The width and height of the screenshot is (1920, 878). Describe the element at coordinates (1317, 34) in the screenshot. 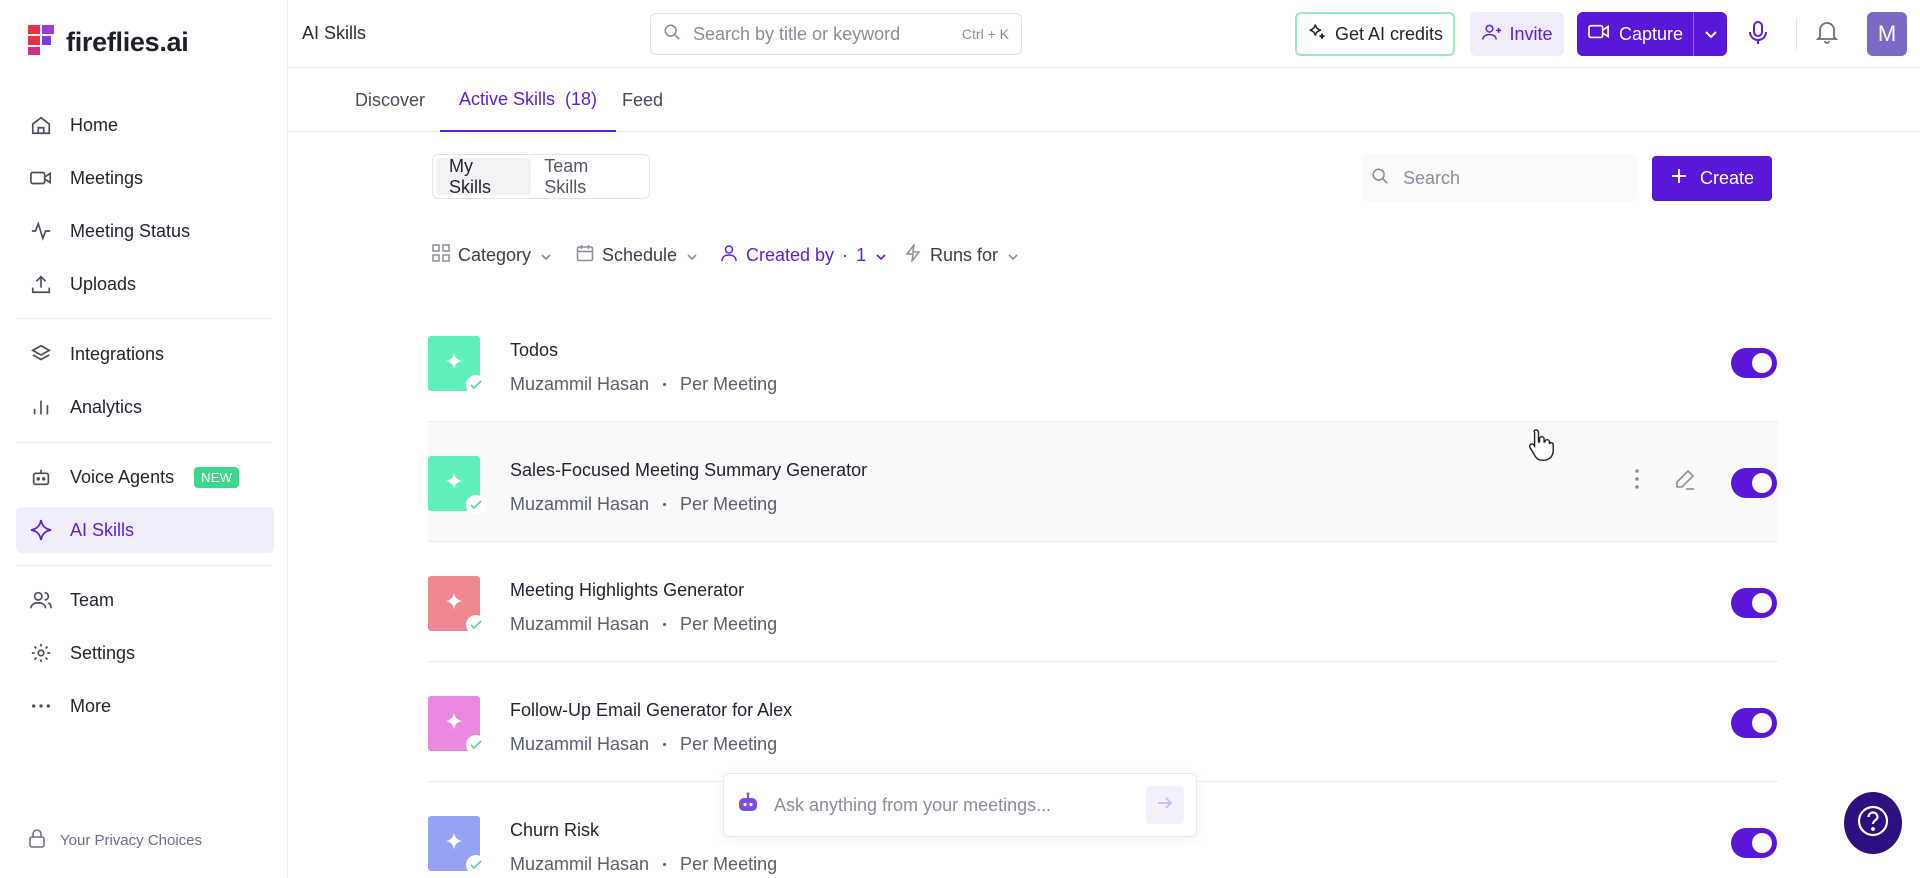

I see `sparkles-icon` at that location.